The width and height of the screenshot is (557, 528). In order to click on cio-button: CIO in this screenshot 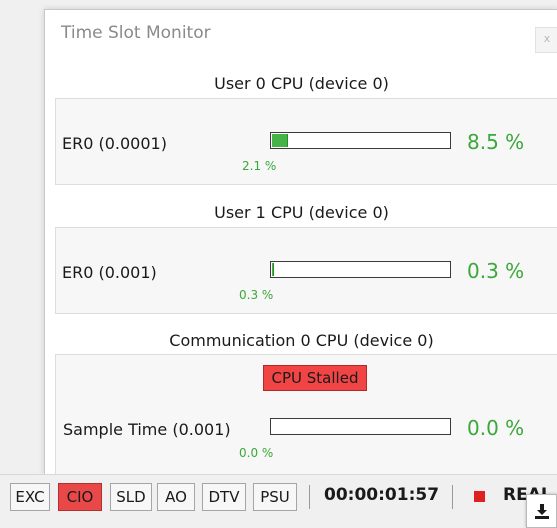, I will do `click(80, 497)`.